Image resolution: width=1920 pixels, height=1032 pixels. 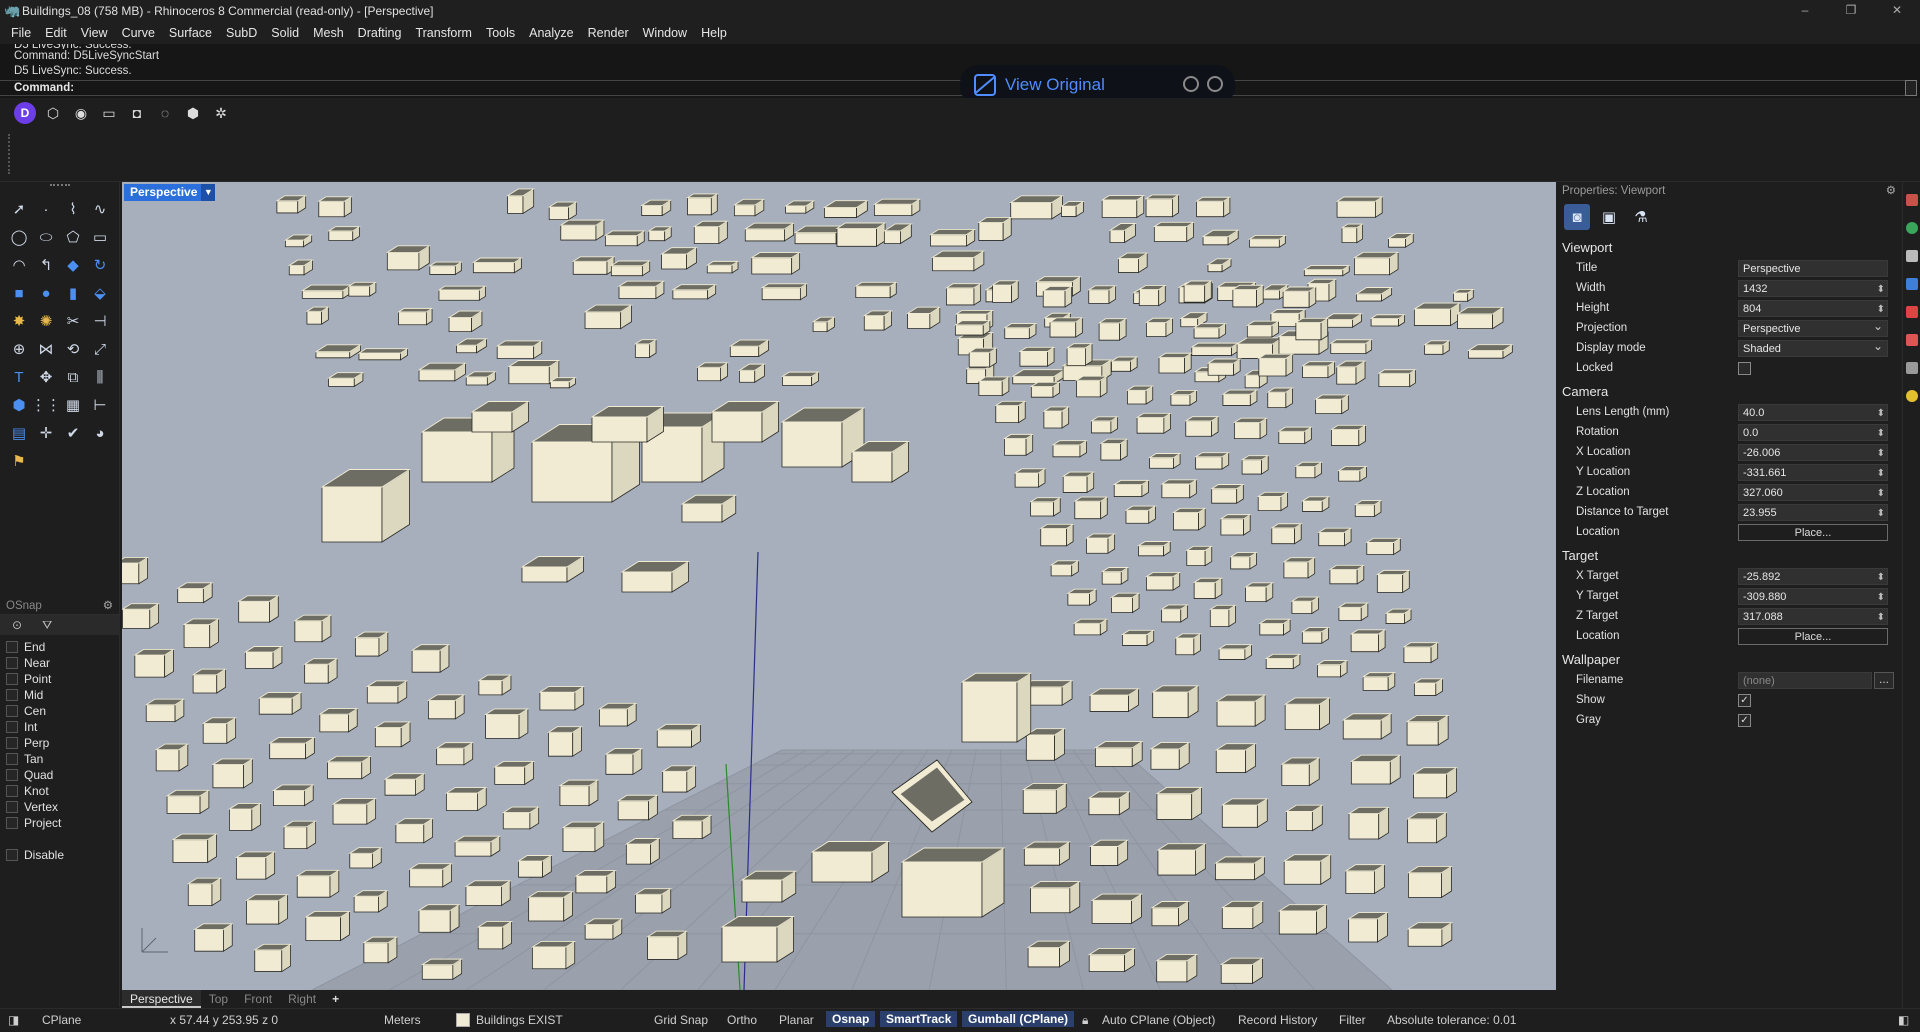 I want to click on osnap-item-mid: Mid, so click(x=62, y=695).